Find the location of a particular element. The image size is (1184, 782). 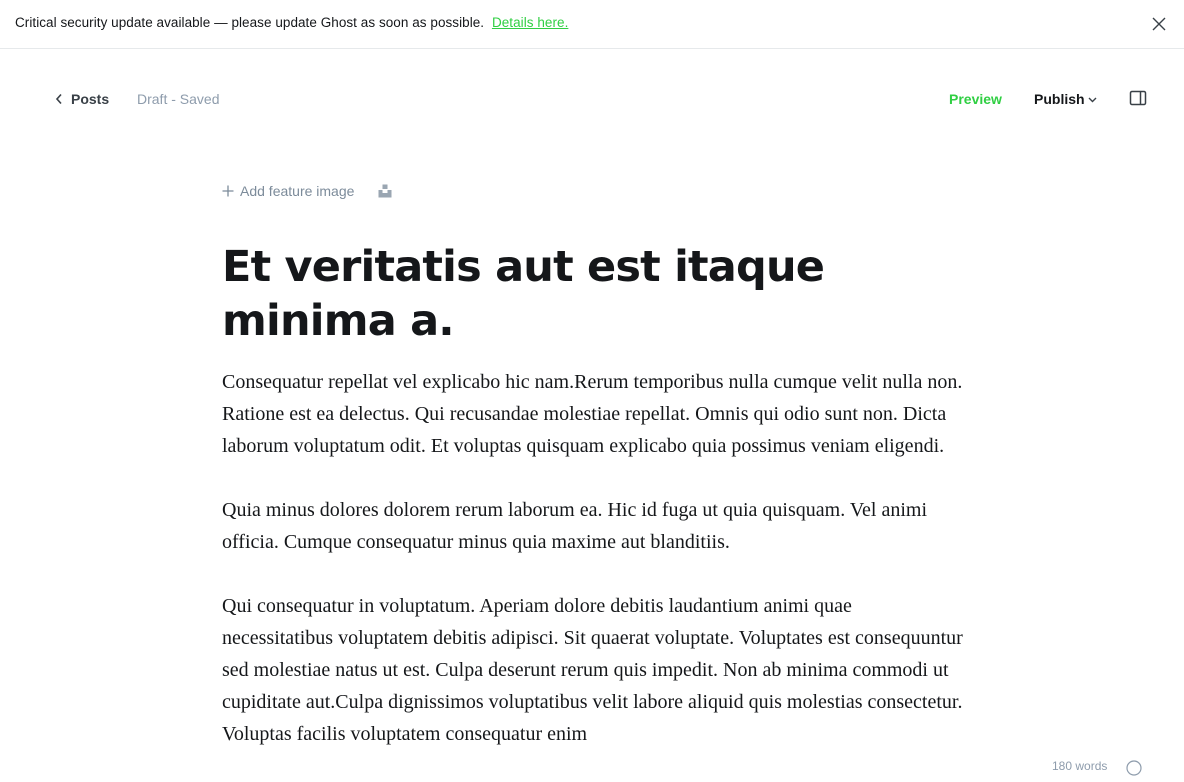

close-icon is located at coordinates (1159, 24).